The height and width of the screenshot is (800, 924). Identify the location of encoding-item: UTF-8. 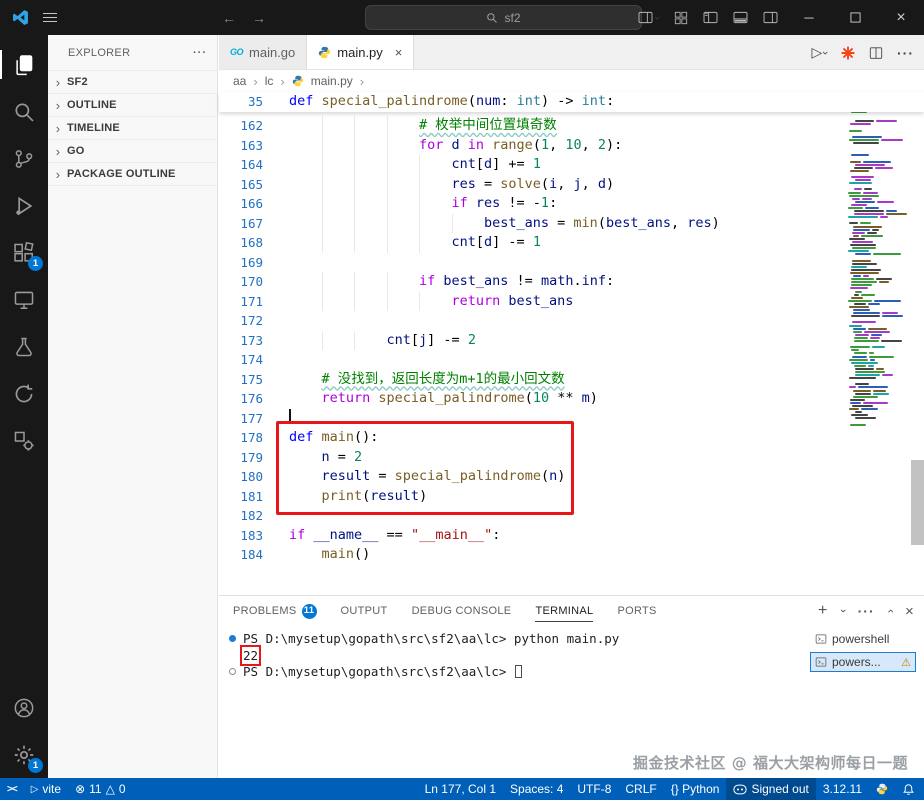
(594, 789).